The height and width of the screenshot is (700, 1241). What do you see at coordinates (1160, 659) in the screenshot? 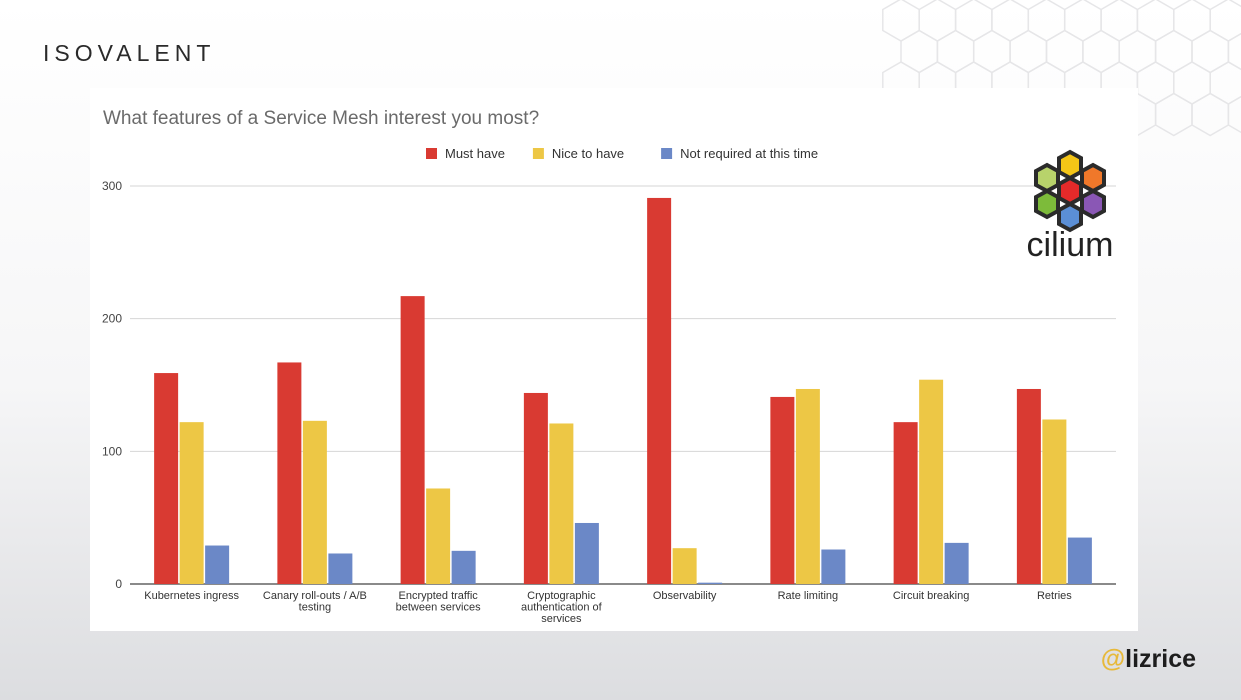
I see `handle-name: lizrice` at bounding box center [1160, 659].